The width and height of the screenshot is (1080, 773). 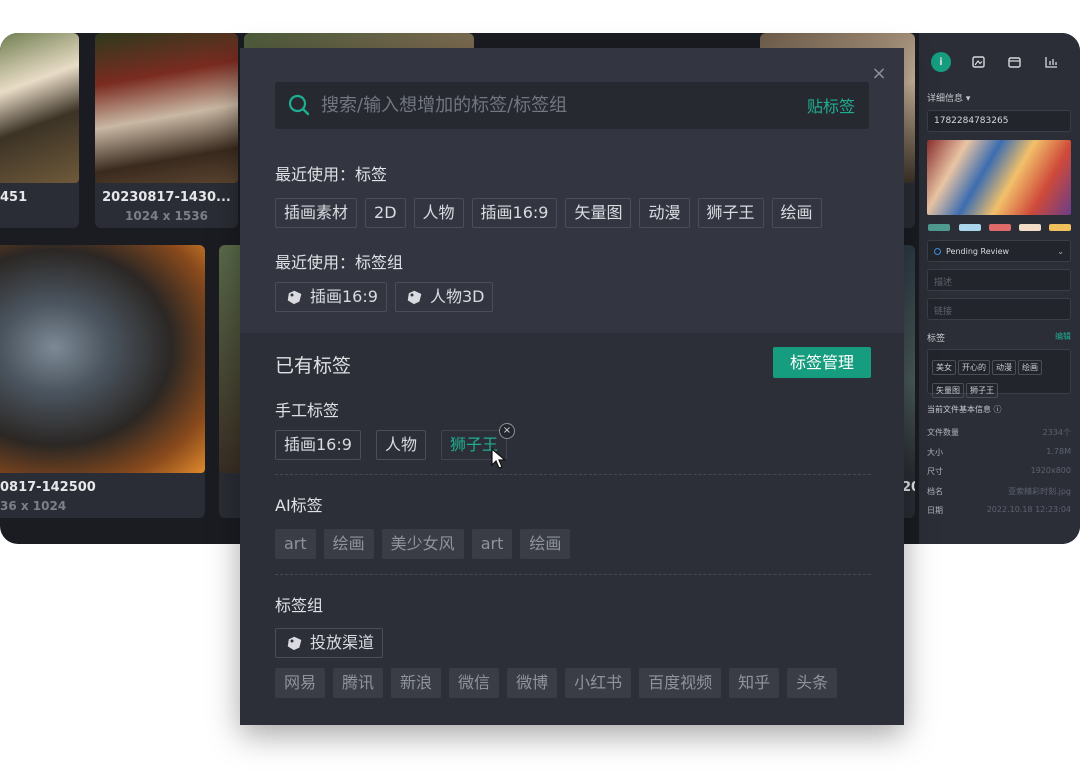 What do you see at coordinates (438, 213) in the screenshot?
I see `recent-tag-chip: 人物` at bounding box center [438, 213].